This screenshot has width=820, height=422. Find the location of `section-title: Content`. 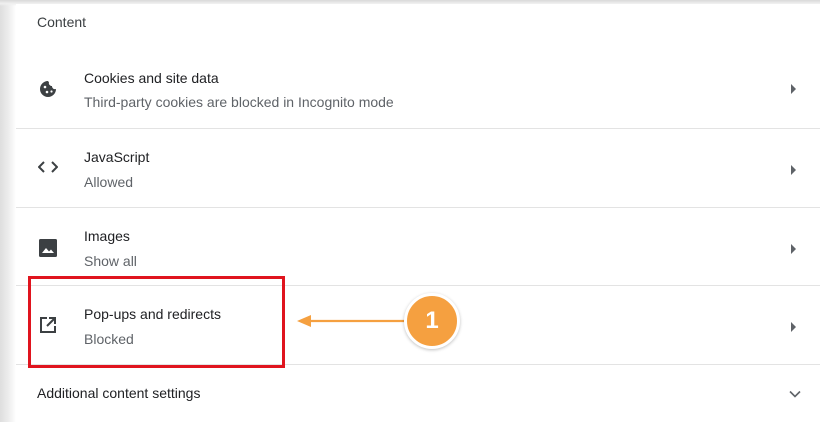

section-title: Content is located at coordinates (62, 22).